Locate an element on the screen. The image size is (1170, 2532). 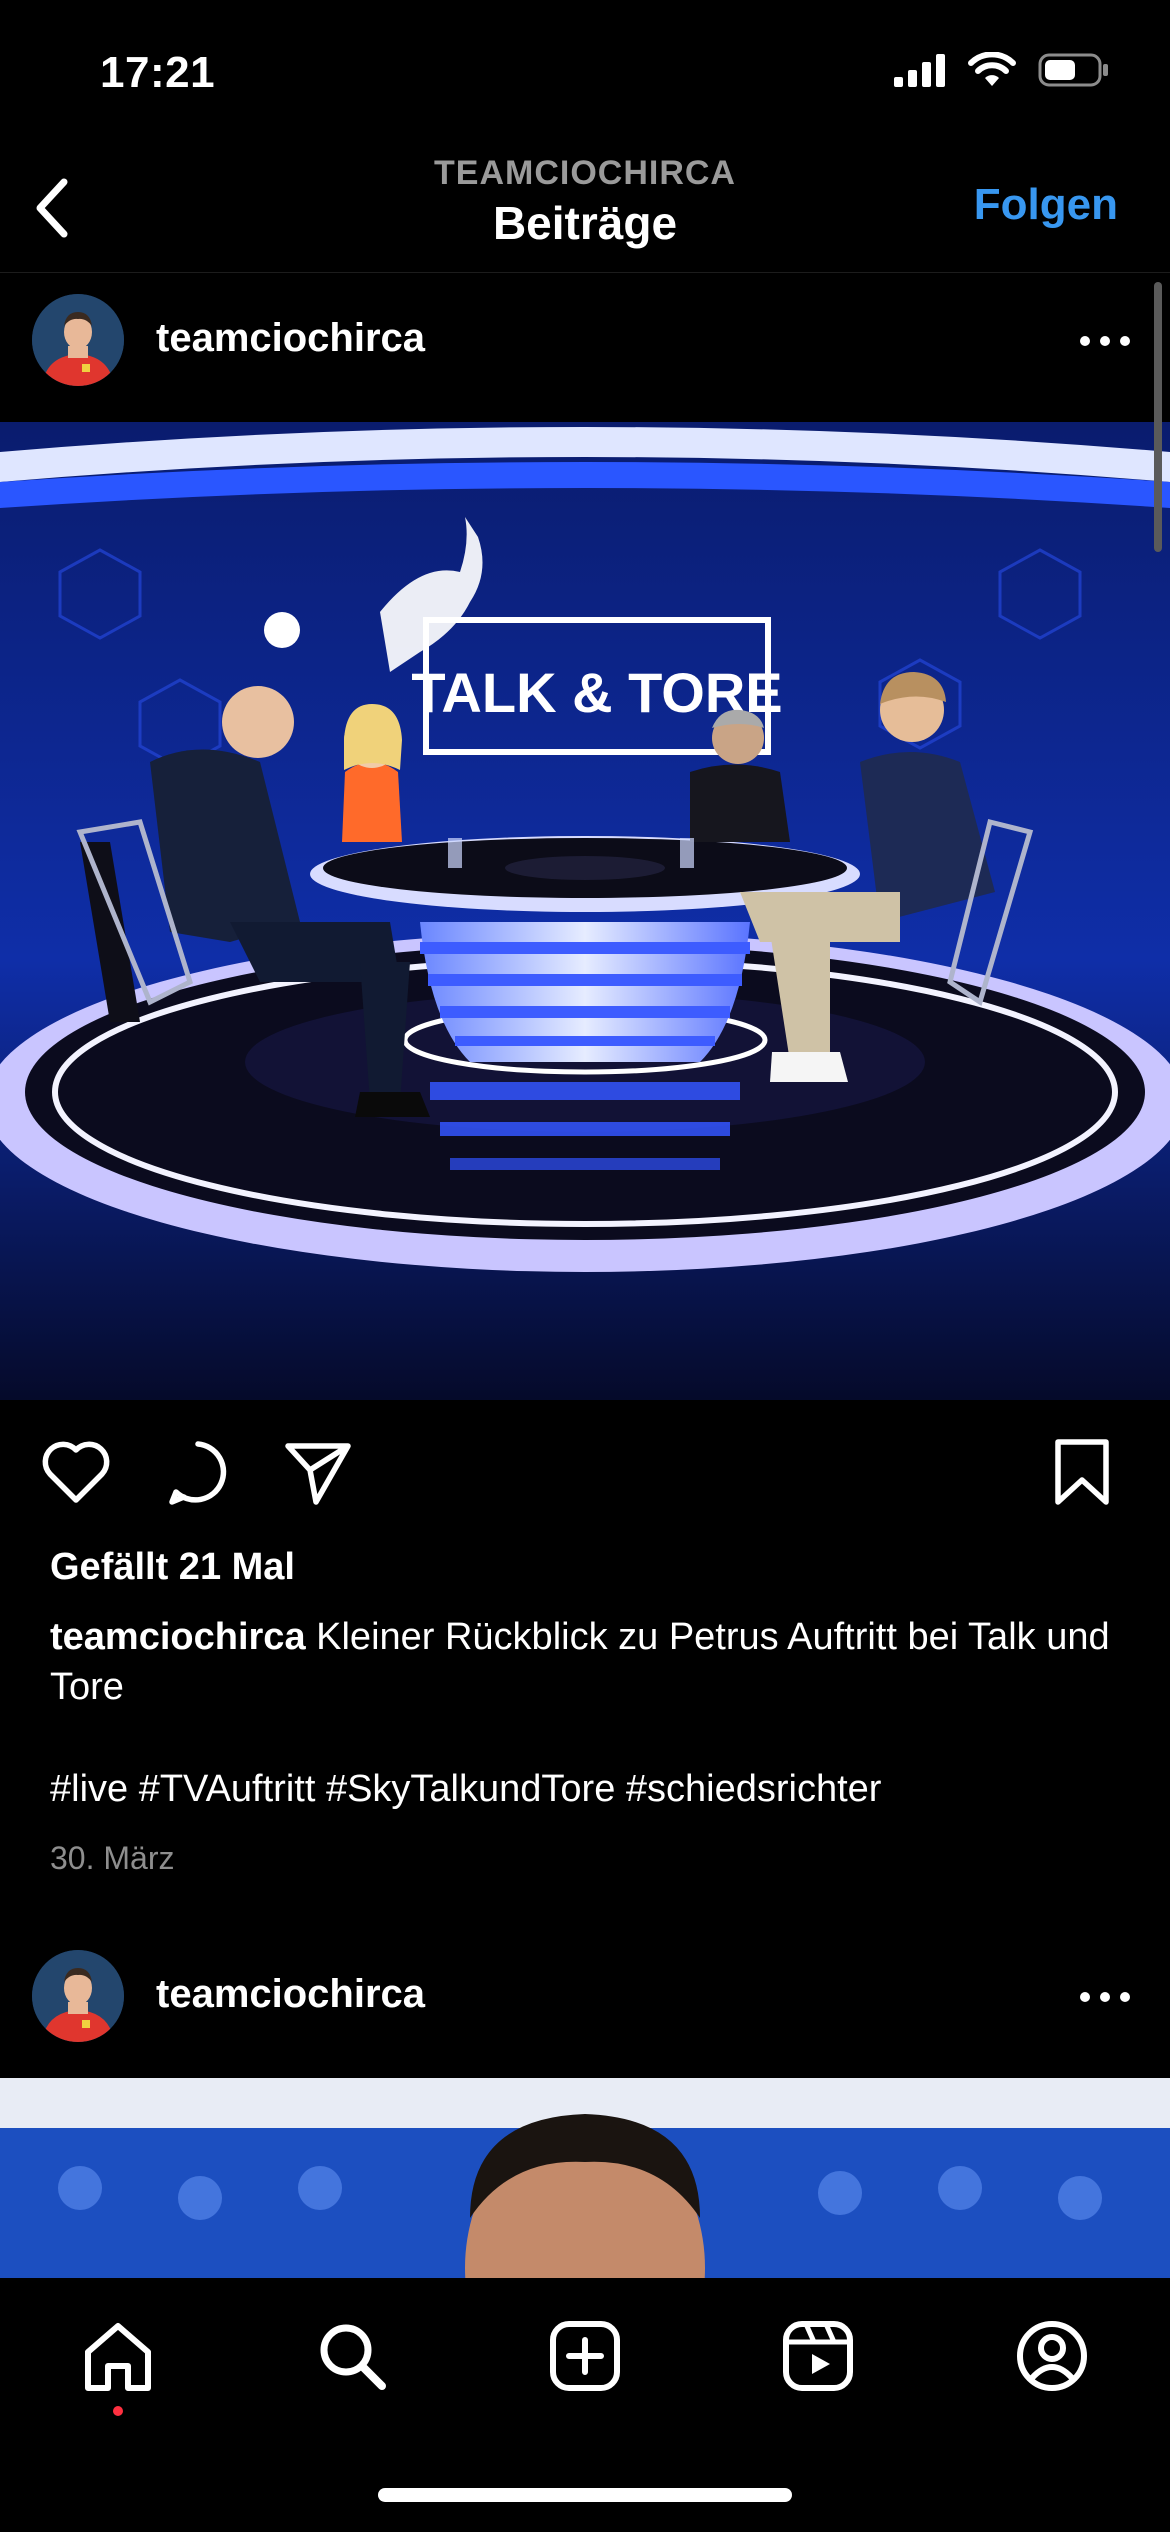
caption-username: teamciochirca is located at coordinates (178, 1637).